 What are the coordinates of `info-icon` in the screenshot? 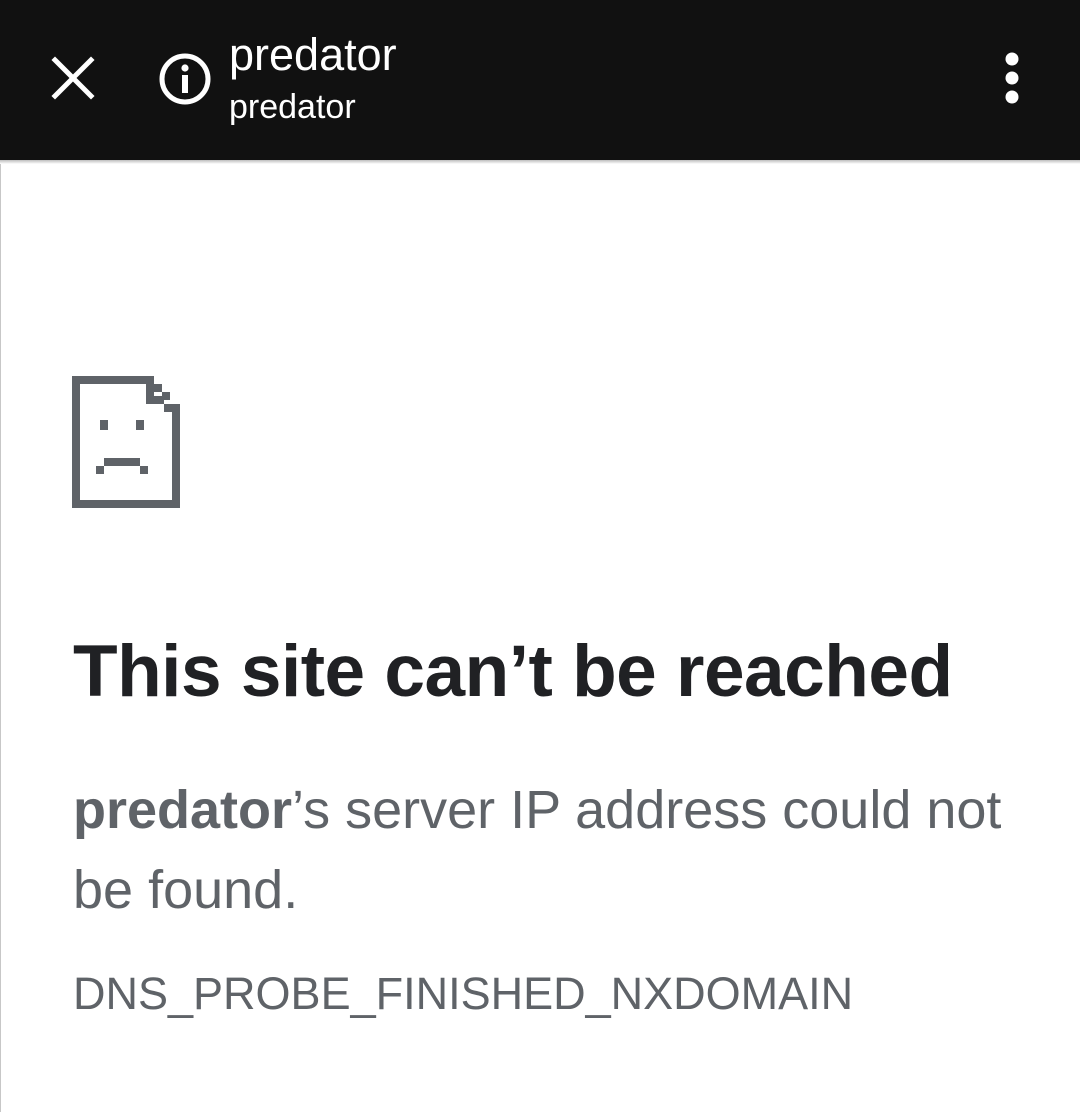 It's located at (185, 79).